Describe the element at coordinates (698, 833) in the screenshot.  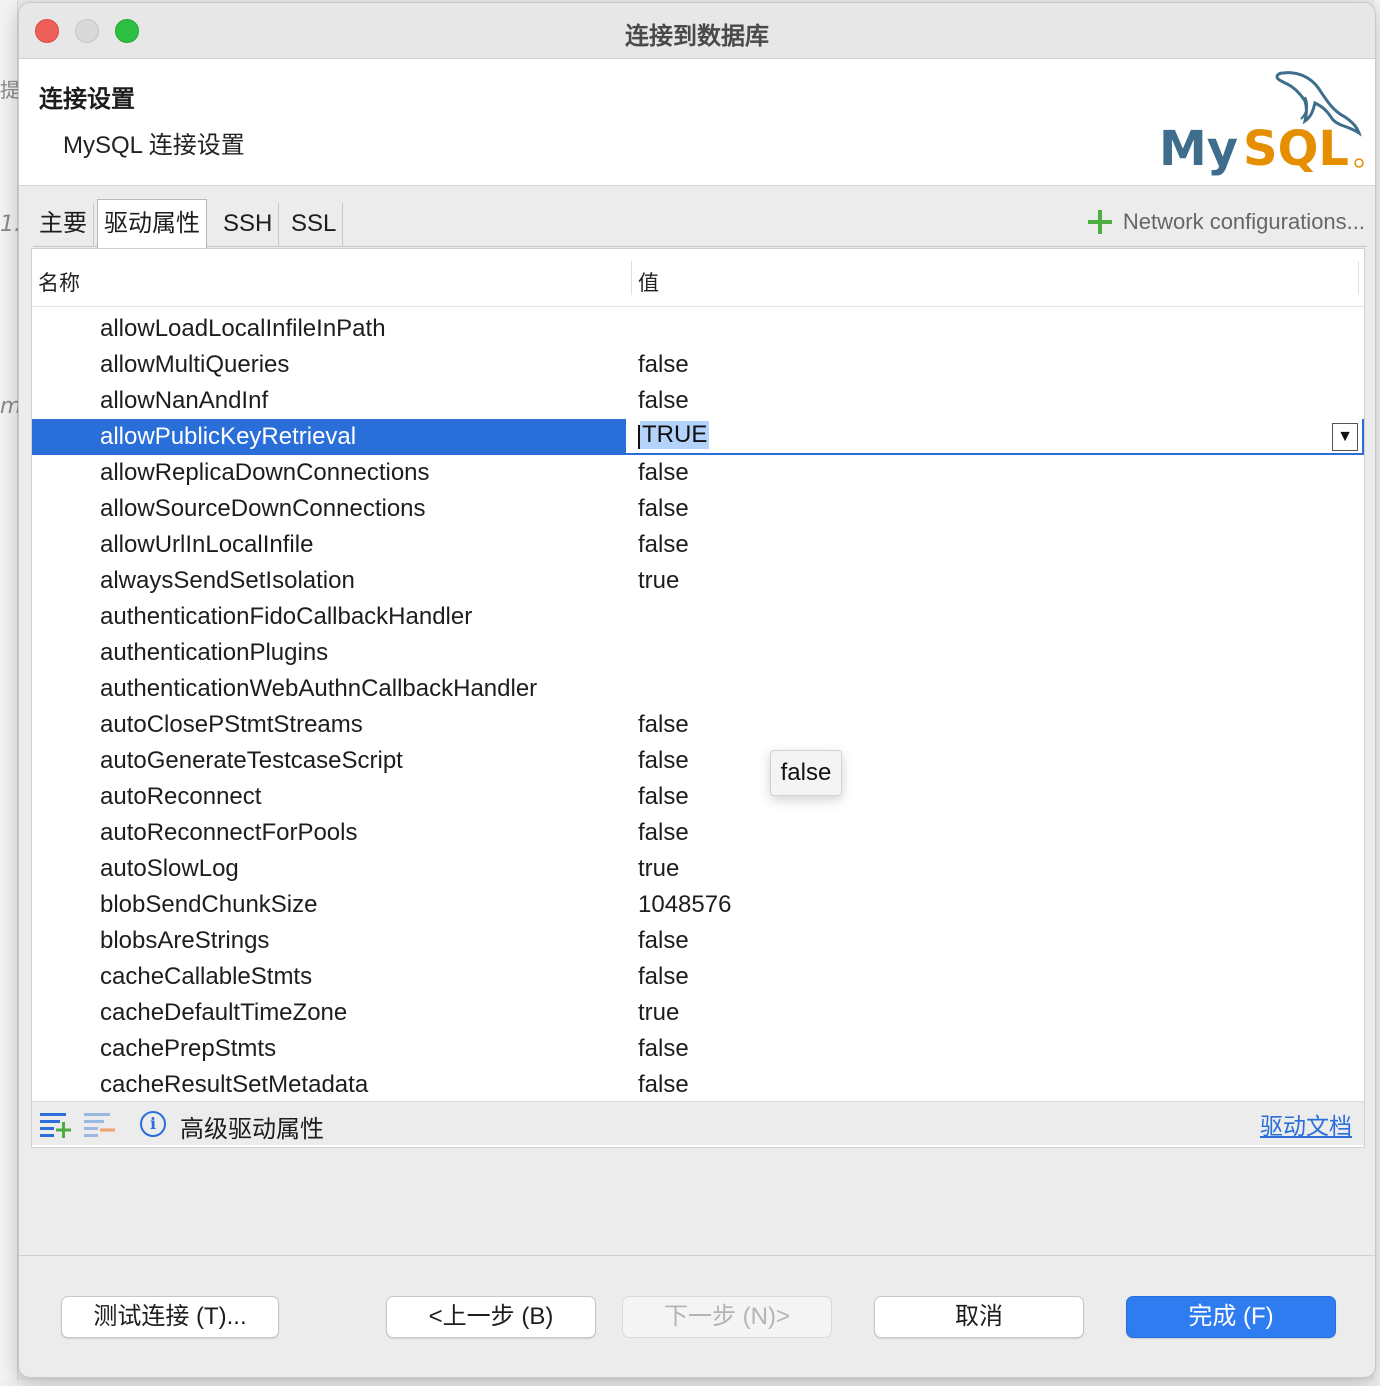
I see `table-row: autoReconnectForPools false` at that location.